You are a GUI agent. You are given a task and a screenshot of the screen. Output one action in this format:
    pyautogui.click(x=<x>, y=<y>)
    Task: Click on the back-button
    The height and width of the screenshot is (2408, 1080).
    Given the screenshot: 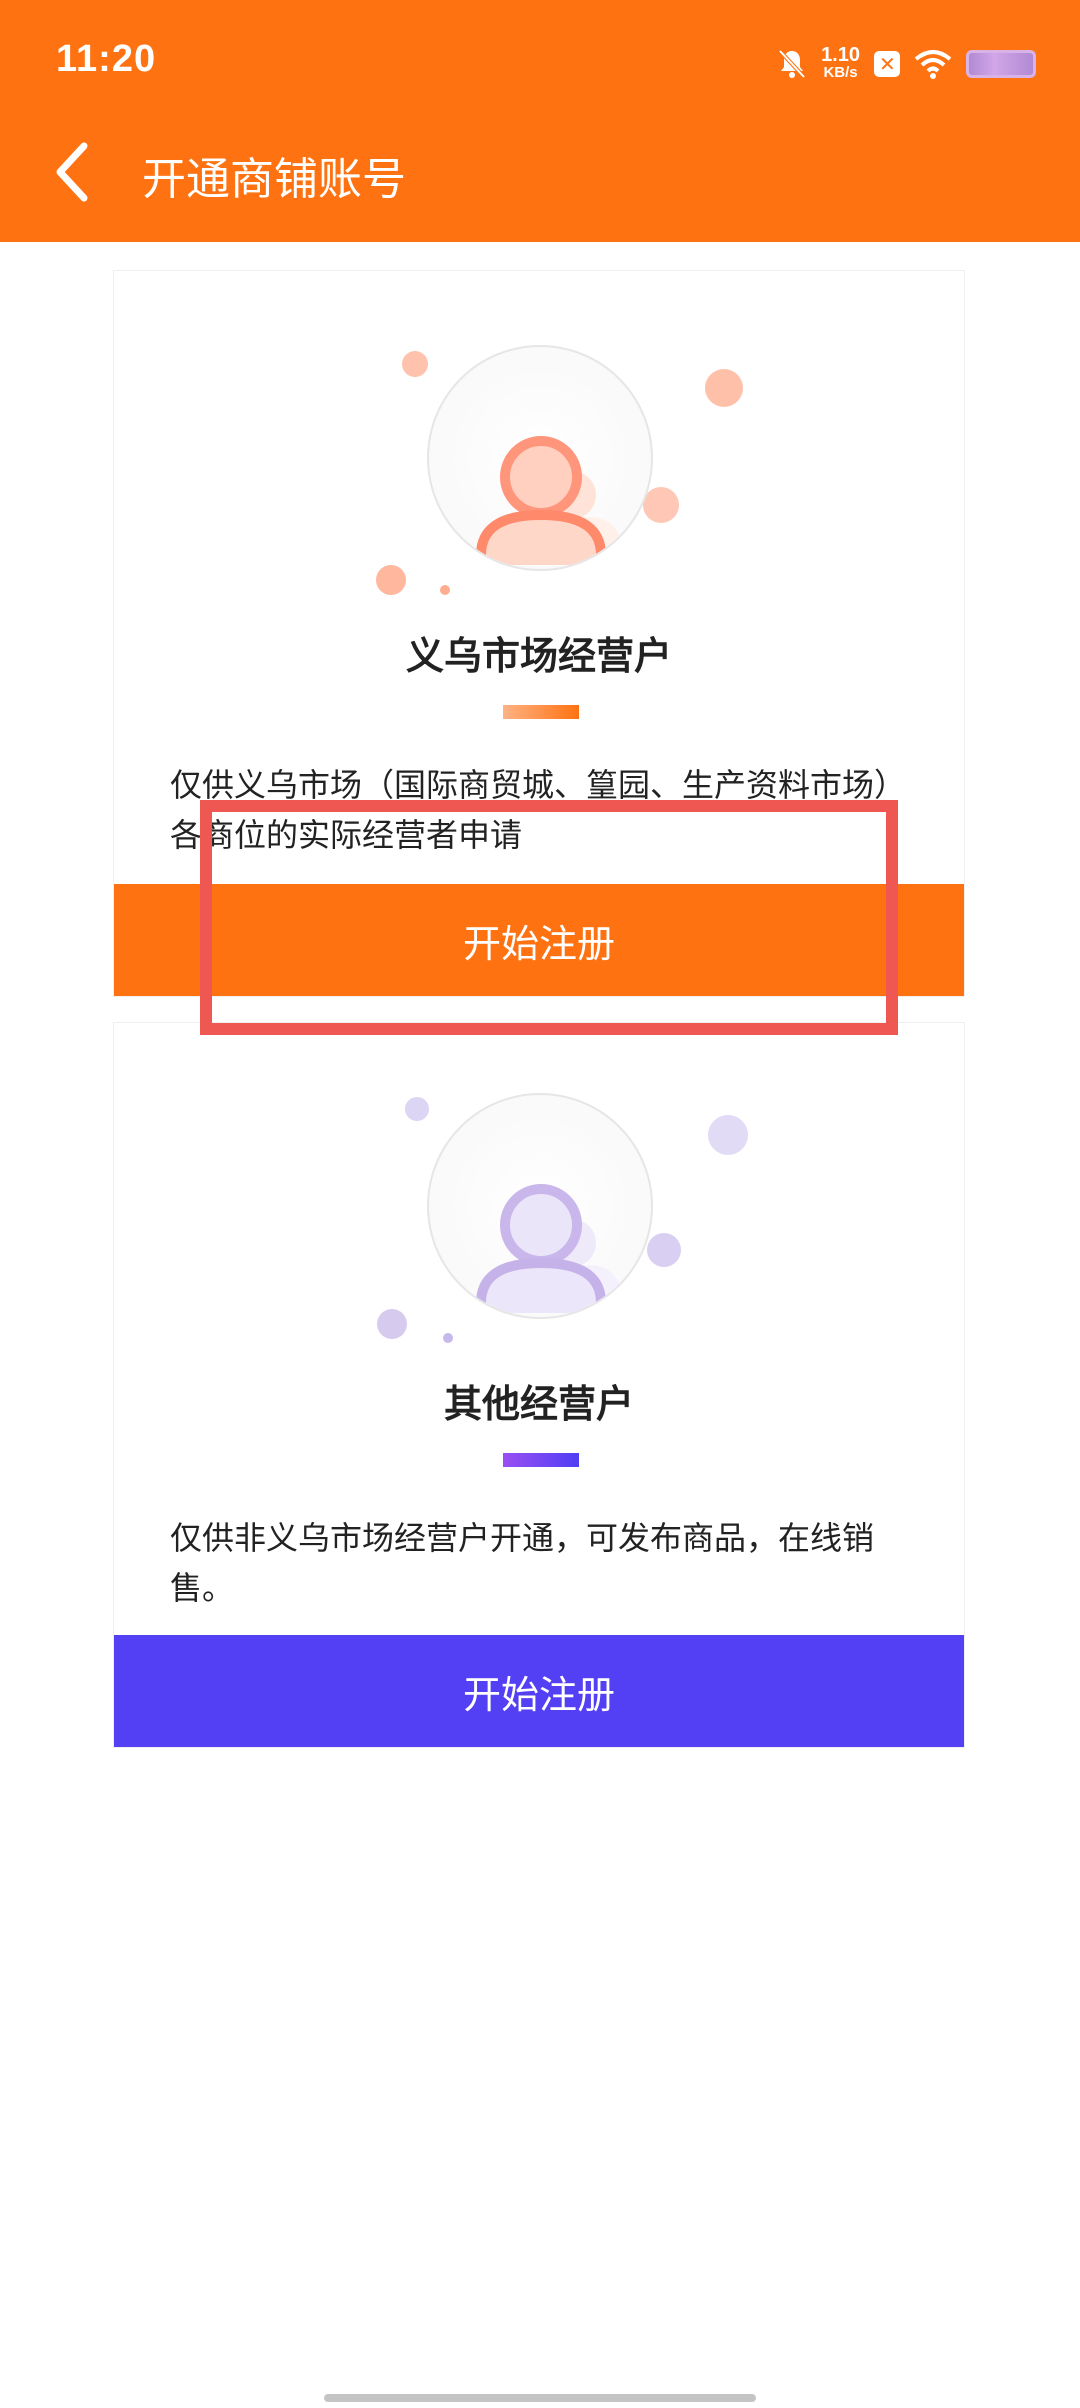 What is the action you would take?
    pyautogui.click(x=74, y=172)
    